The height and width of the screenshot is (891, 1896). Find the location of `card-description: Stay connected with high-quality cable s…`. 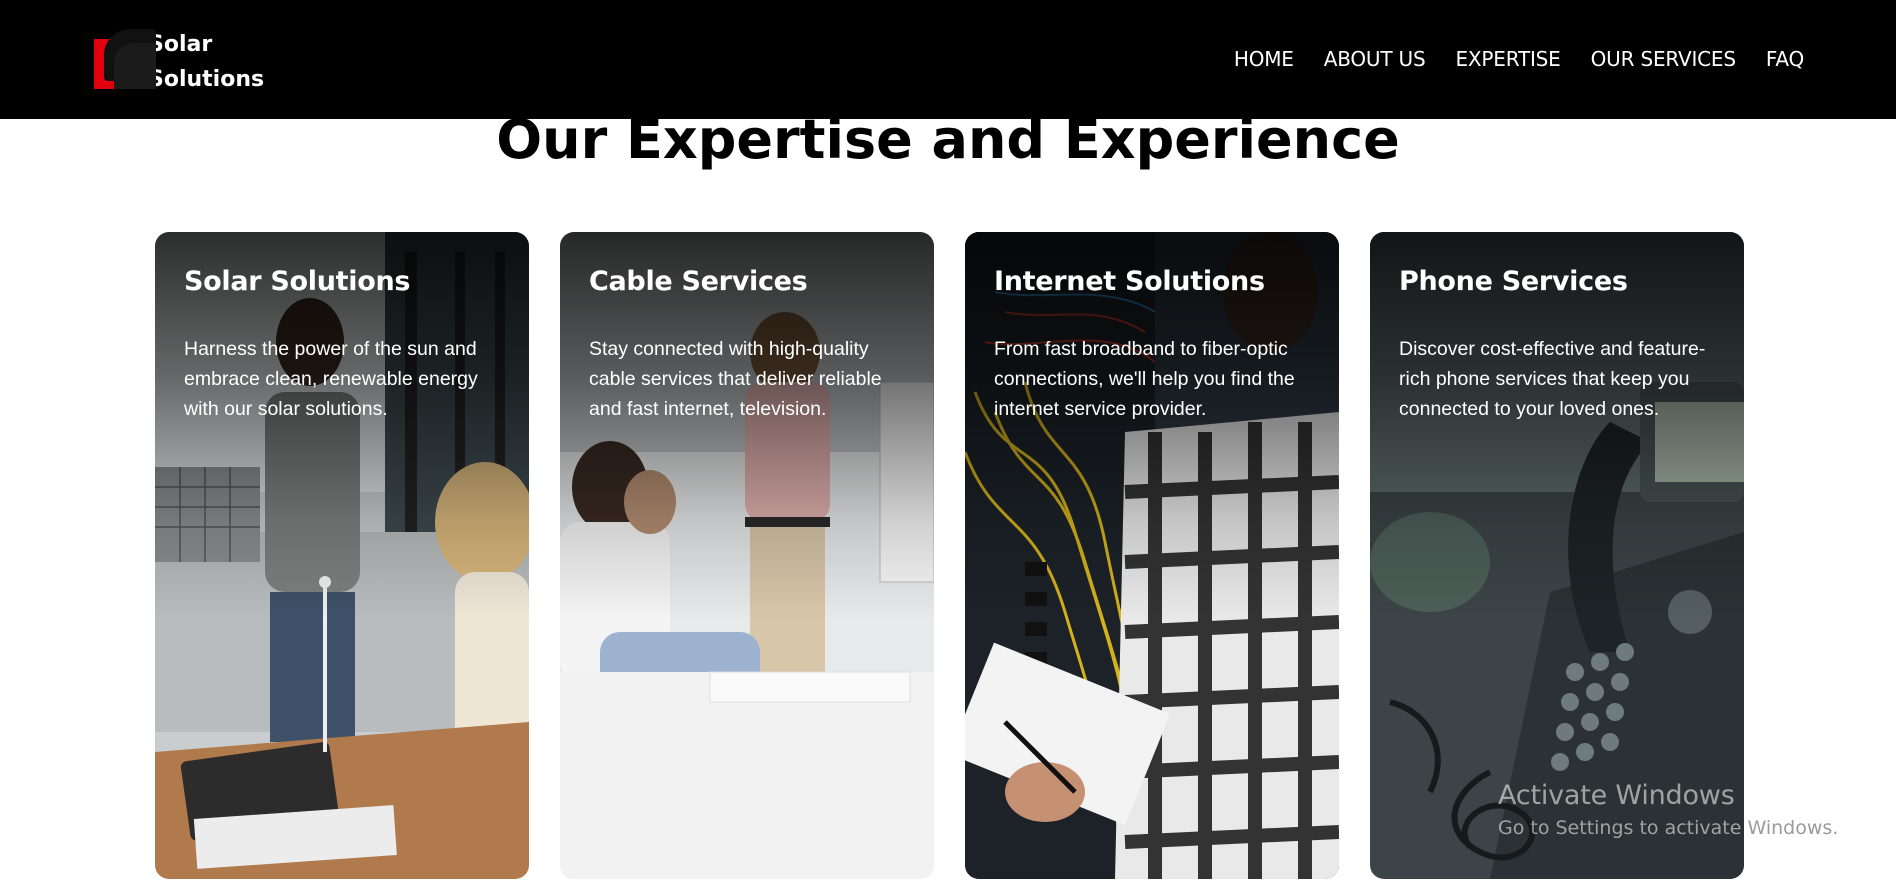

card-description: Stay connected with high-quality cable s… is located at coordinates (735, 379).